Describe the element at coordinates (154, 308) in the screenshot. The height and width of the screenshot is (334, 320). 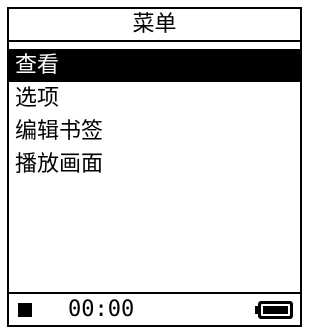
I see `status-bar: 00:00` at that location.